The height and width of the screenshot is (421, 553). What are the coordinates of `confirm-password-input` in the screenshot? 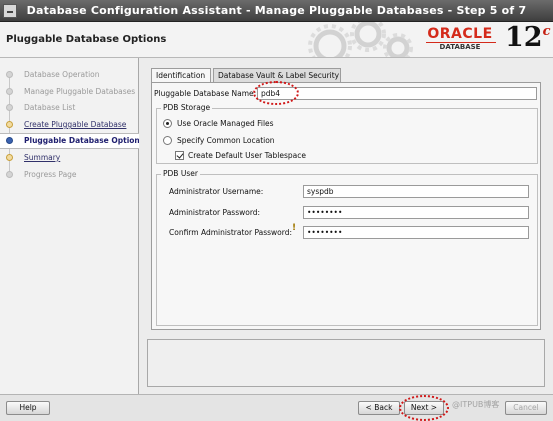 It's located at (416, 232).